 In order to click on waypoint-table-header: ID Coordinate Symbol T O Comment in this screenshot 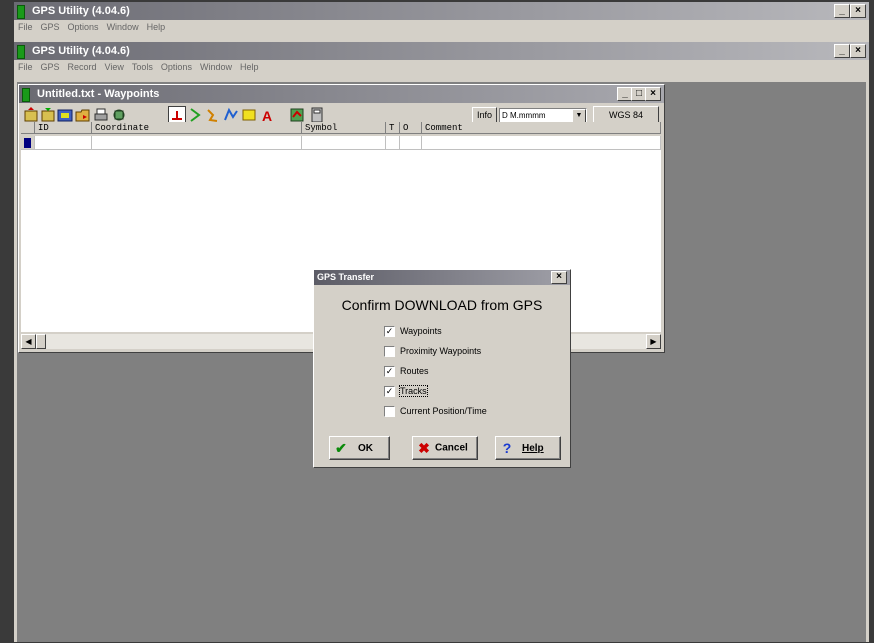, I will do `click(341, 128)`.